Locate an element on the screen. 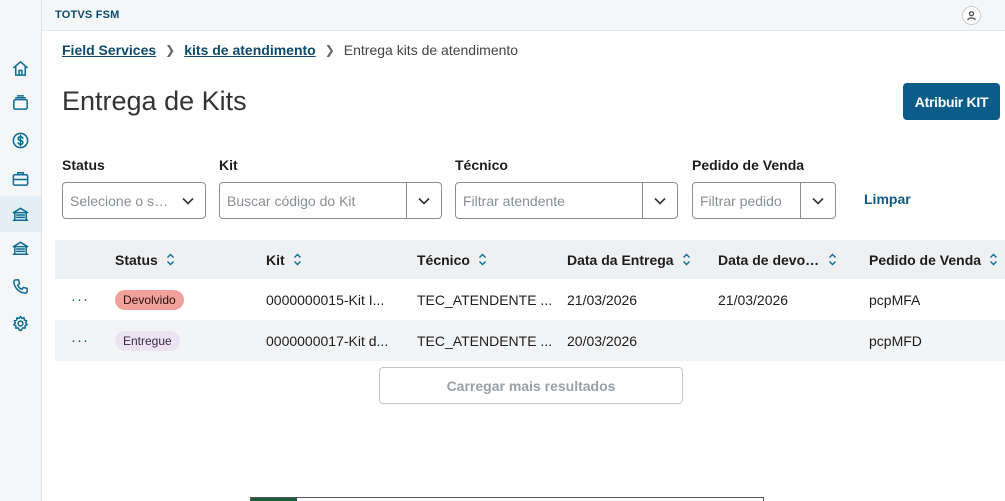  sidebar is located at coordinates (21, 250).